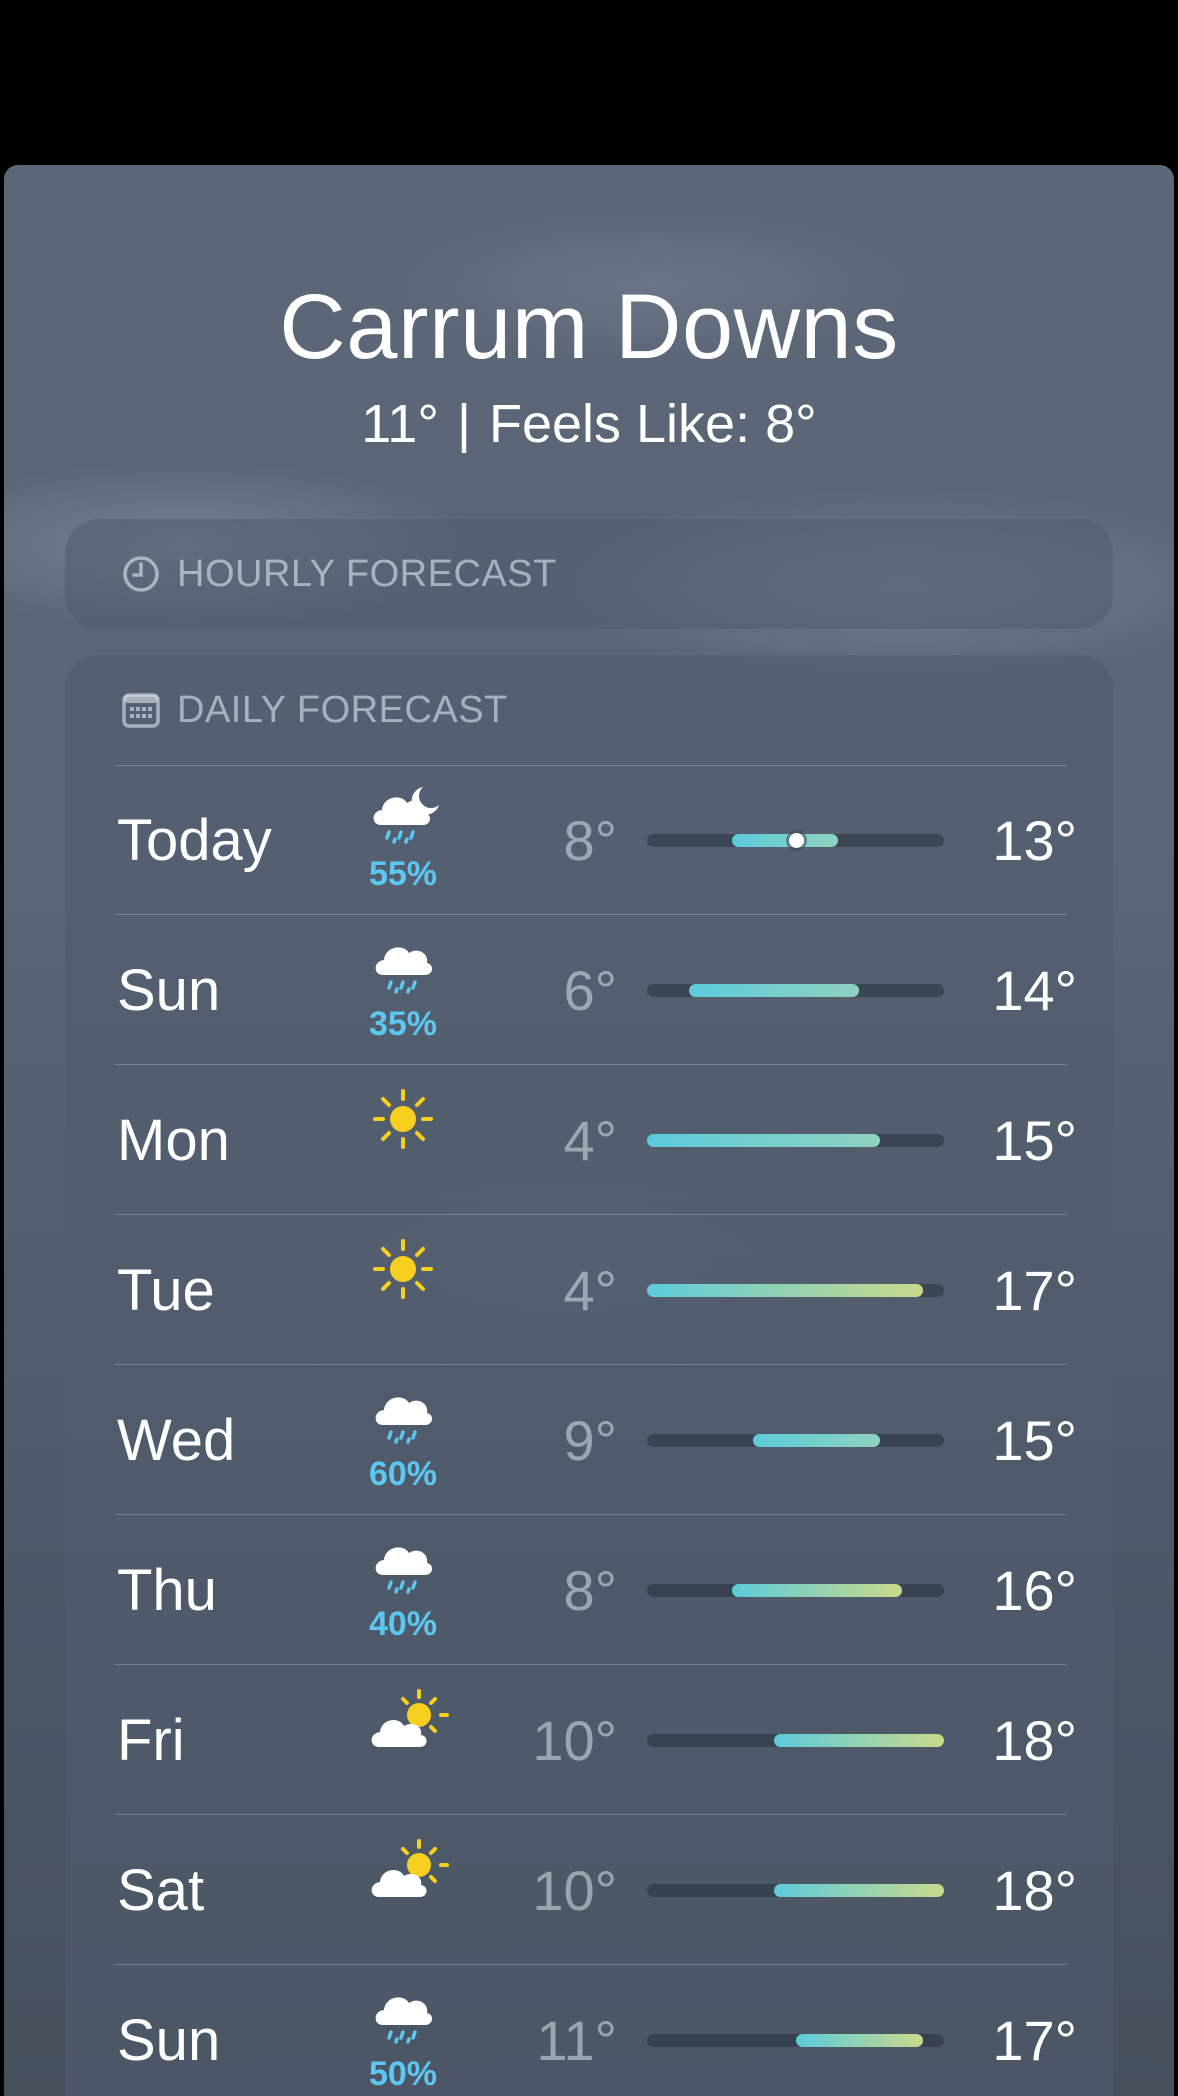  Describe the element at coordinates (403, 838) in the screenshot. I see `weather-condition: 55%` at that location.